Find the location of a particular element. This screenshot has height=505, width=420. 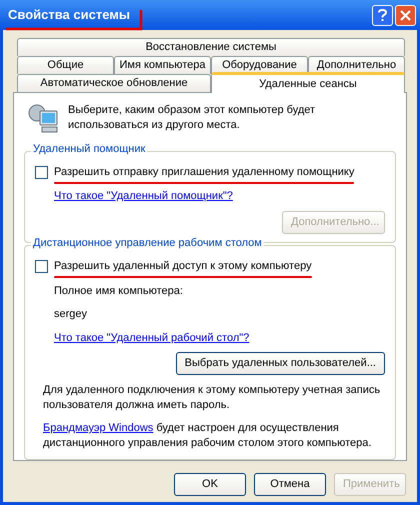

tab: Удаленные сеансы is located at coordinates (308, 82).